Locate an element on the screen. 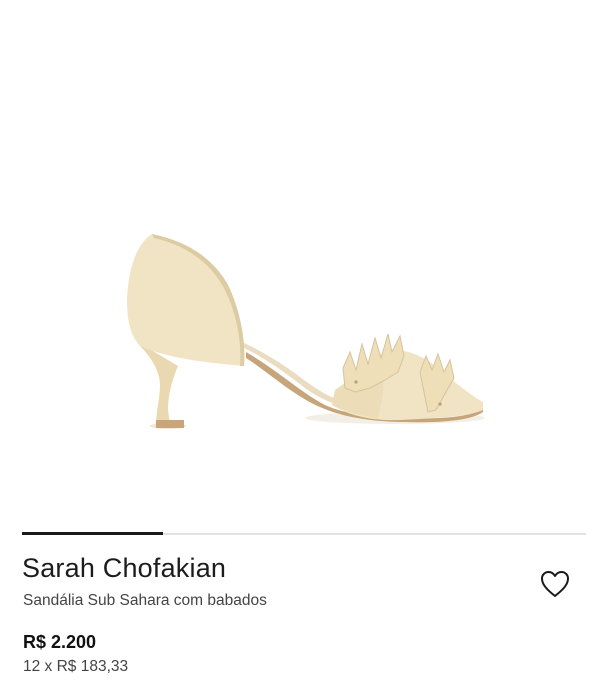  heart-outline-icon is located at coordinates (555, 584).